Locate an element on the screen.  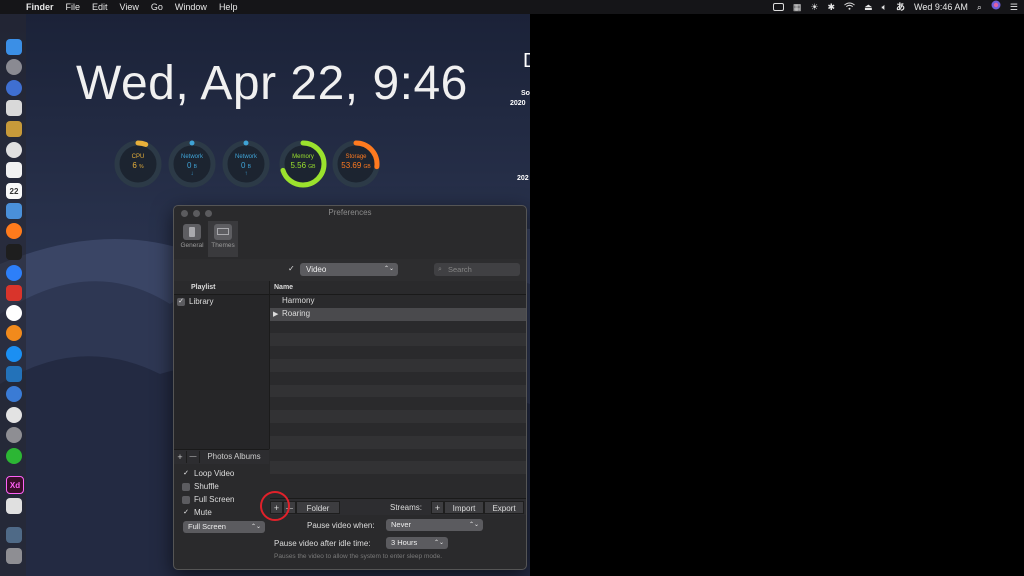
location-icon is located at coordinates (14, 394).